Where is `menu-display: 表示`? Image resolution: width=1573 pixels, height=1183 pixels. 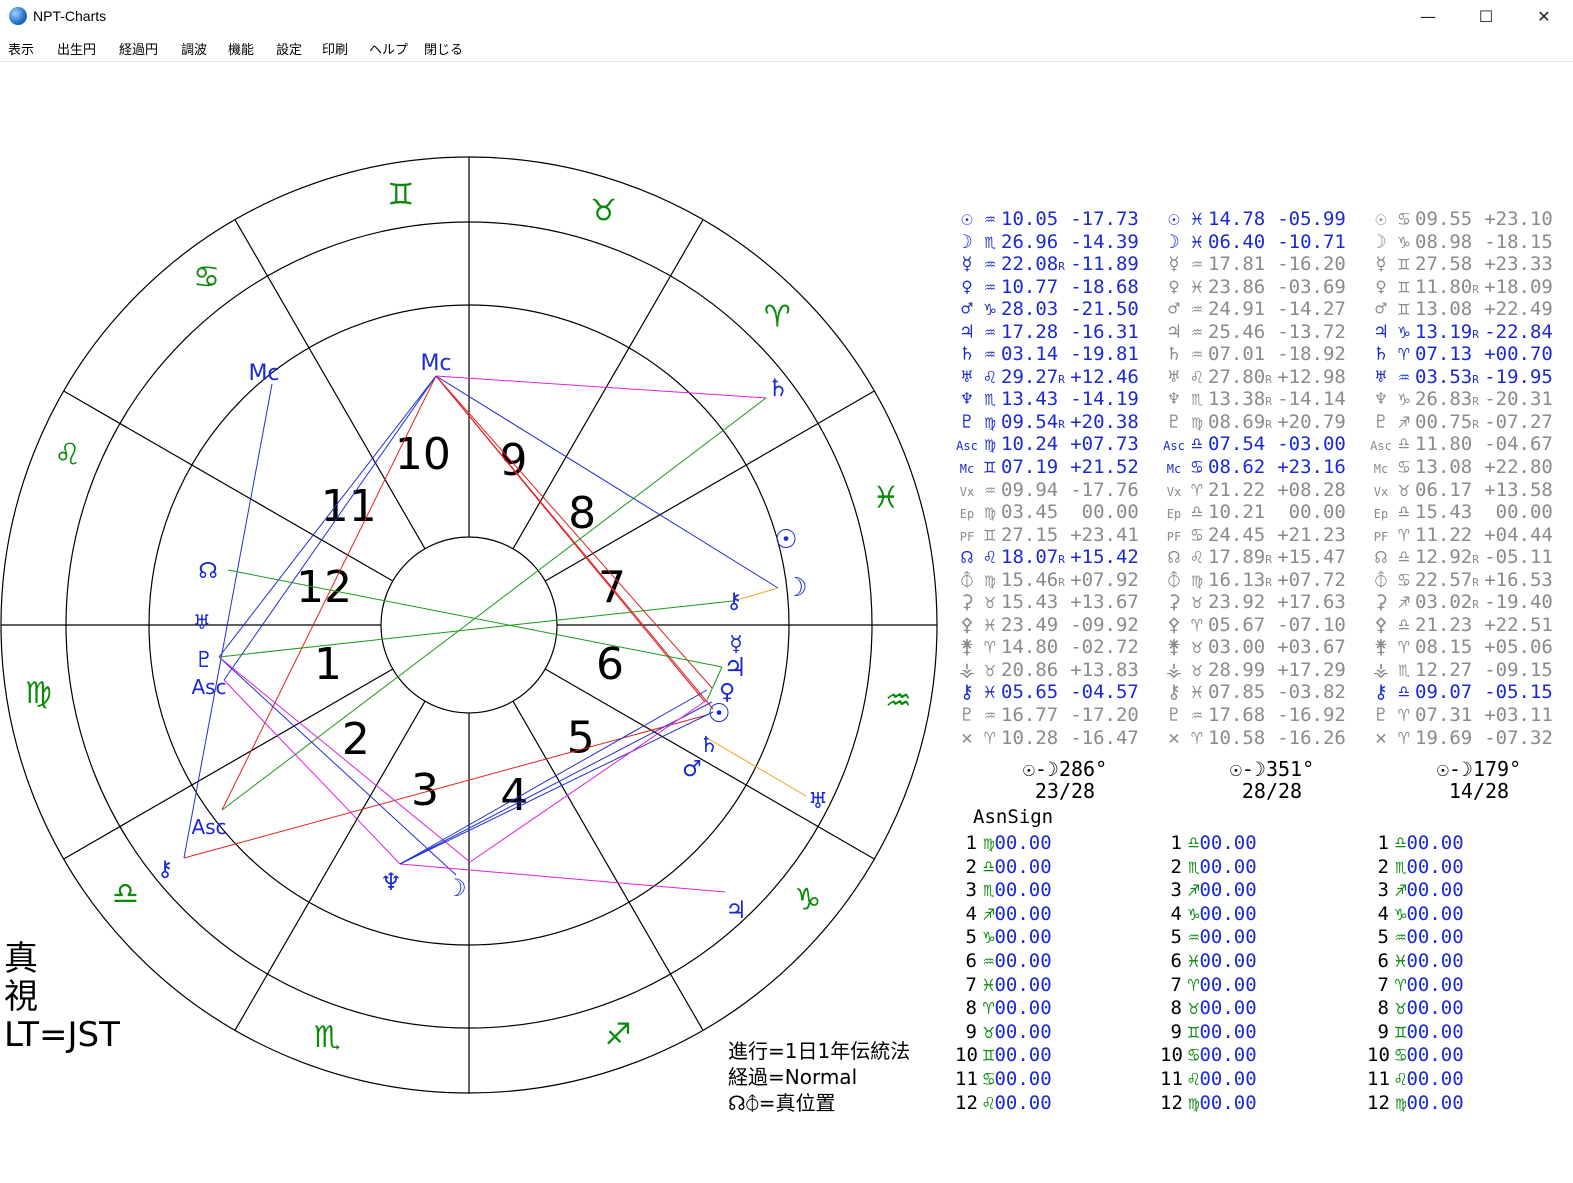
menu-display: 表示 is located at coordinates (21, 48).